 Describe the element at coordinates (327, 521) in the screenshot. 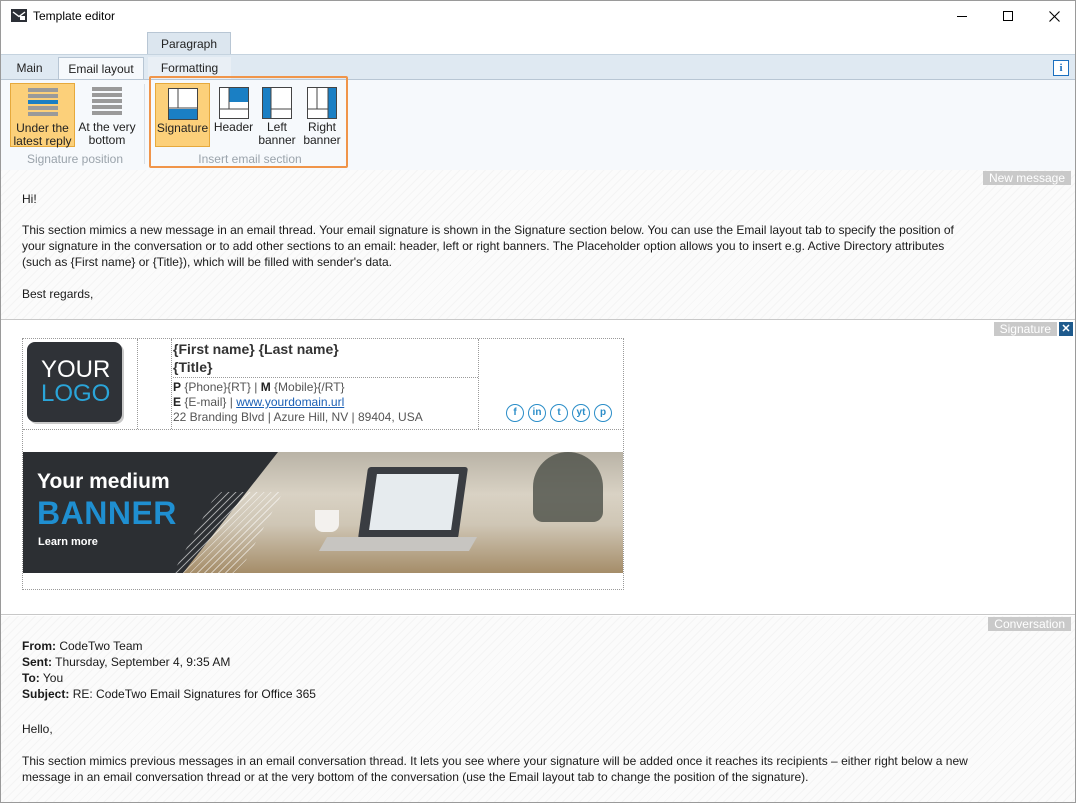

I see `banner-photo-cup` at that location.